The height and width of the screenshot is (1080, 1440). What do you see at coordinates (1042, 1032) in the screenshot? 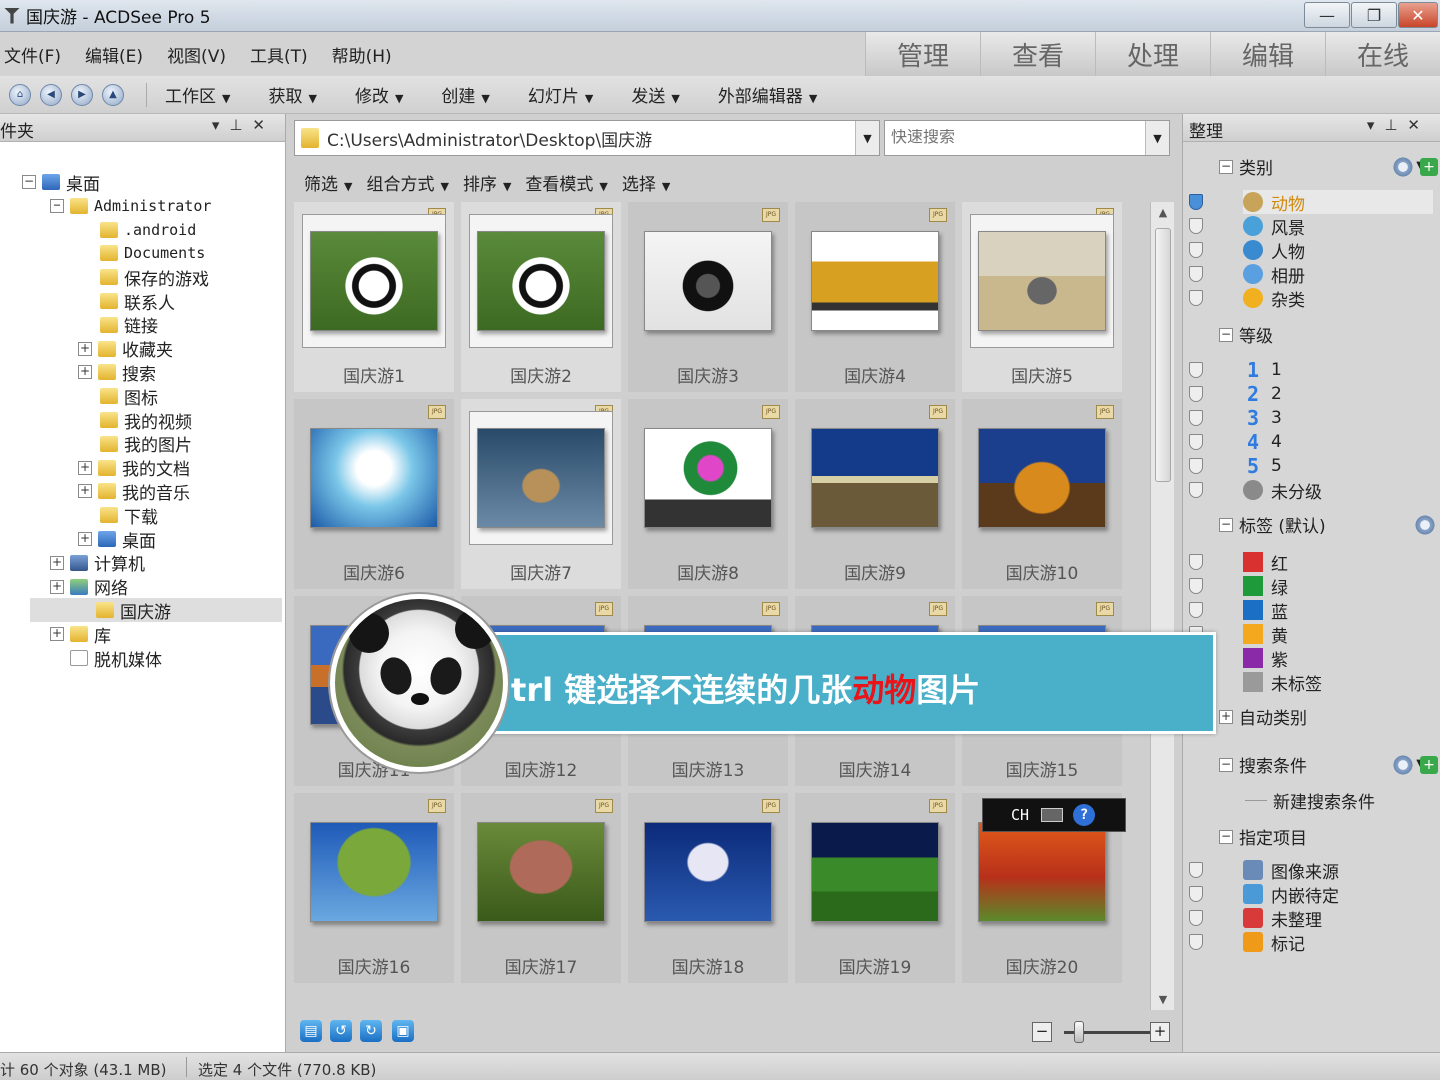
I see `zoom-out-button: −` at bounding box center [1042, 1032].